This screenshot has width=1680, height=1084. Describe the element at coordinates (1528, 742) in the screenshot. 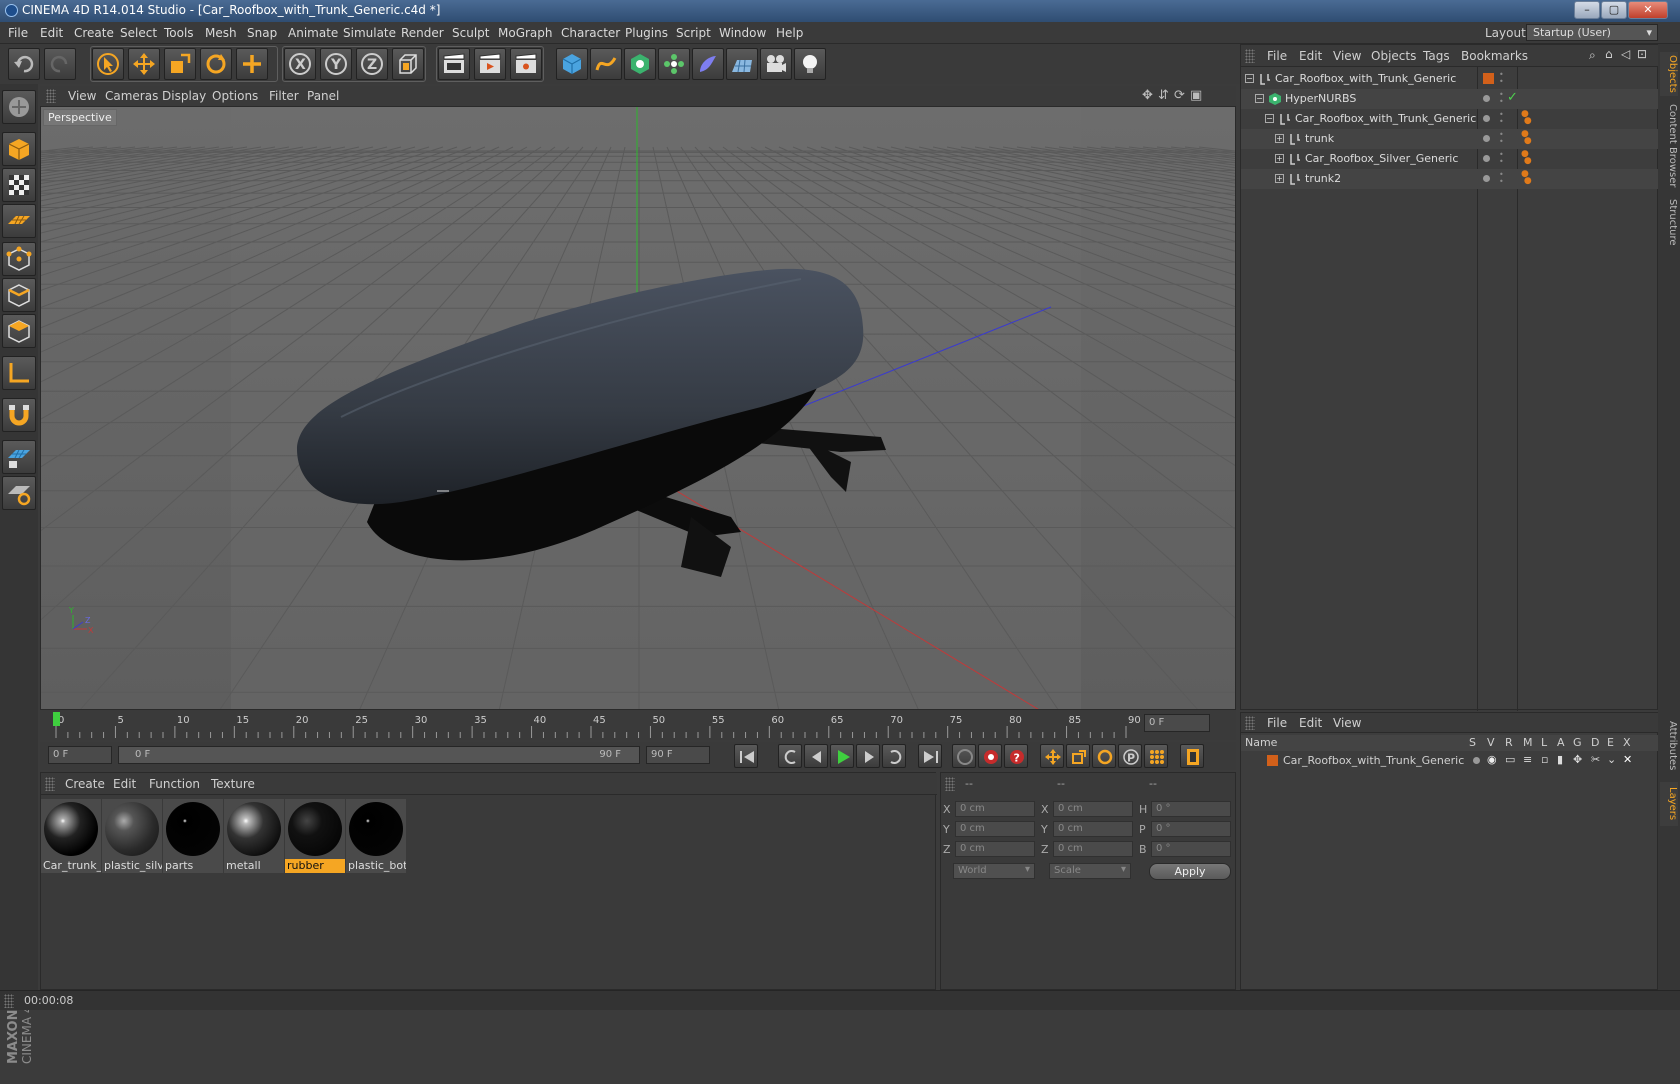

I see `layer-col-manager: M` at that location.